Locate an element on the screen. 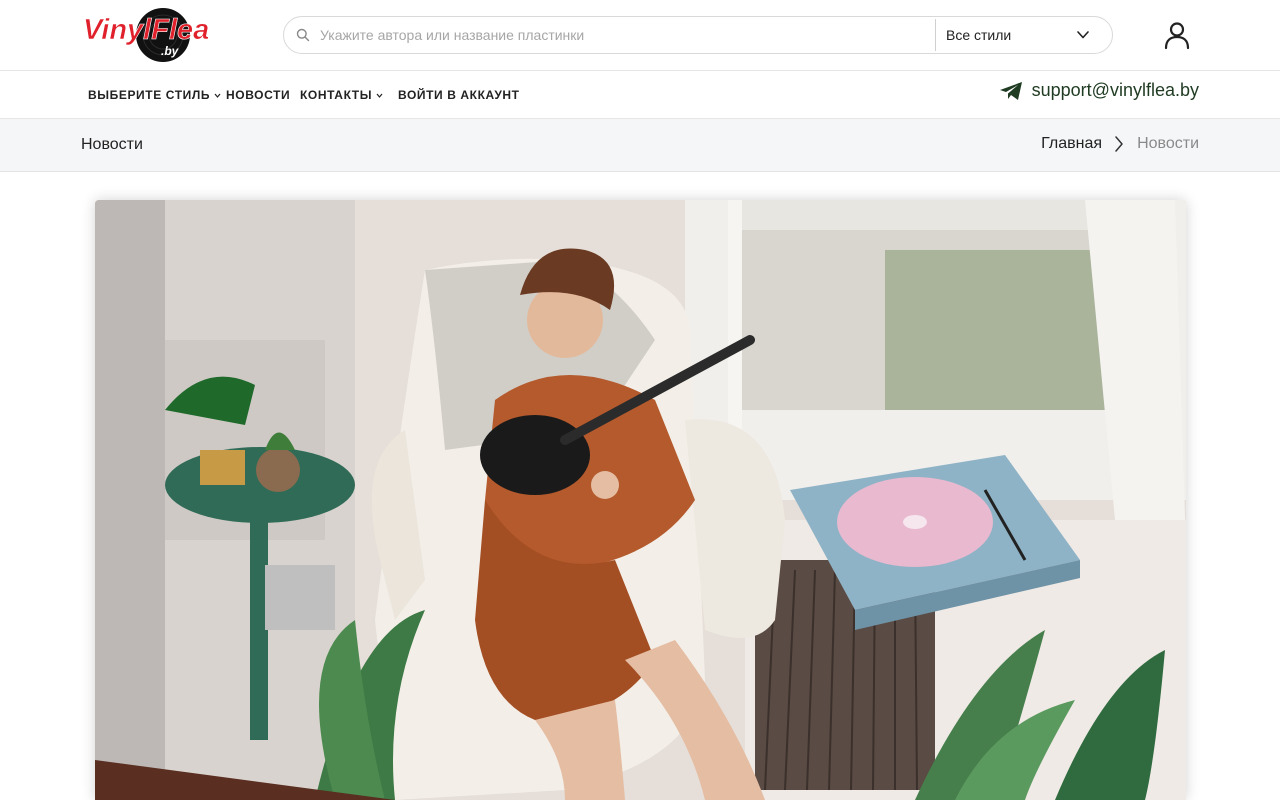  support-email-link: support@vinylflea.by is located at coordinates (1099, 90).